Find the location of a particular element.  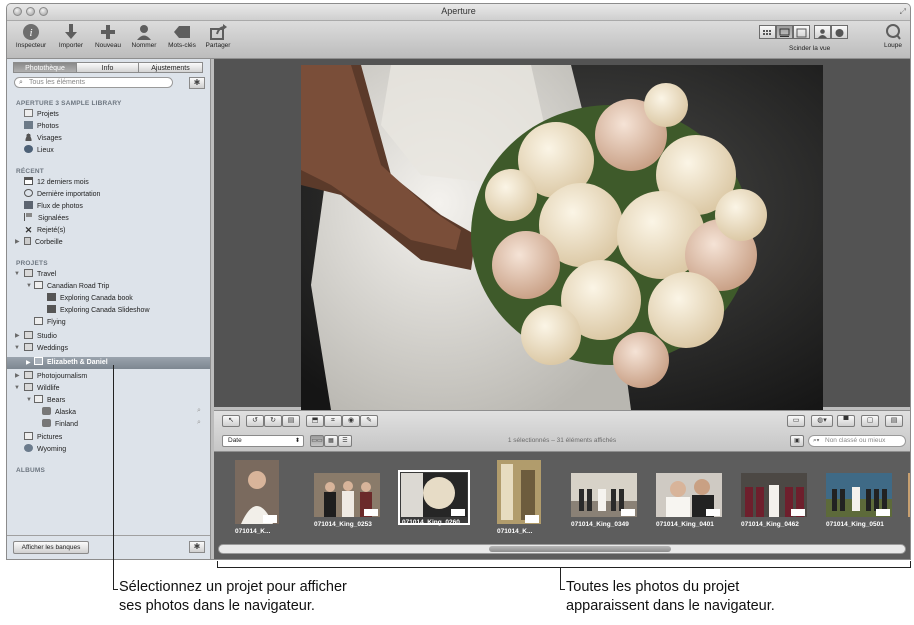

rotate-right-button: ↻ is located at coordinates (273, 421).